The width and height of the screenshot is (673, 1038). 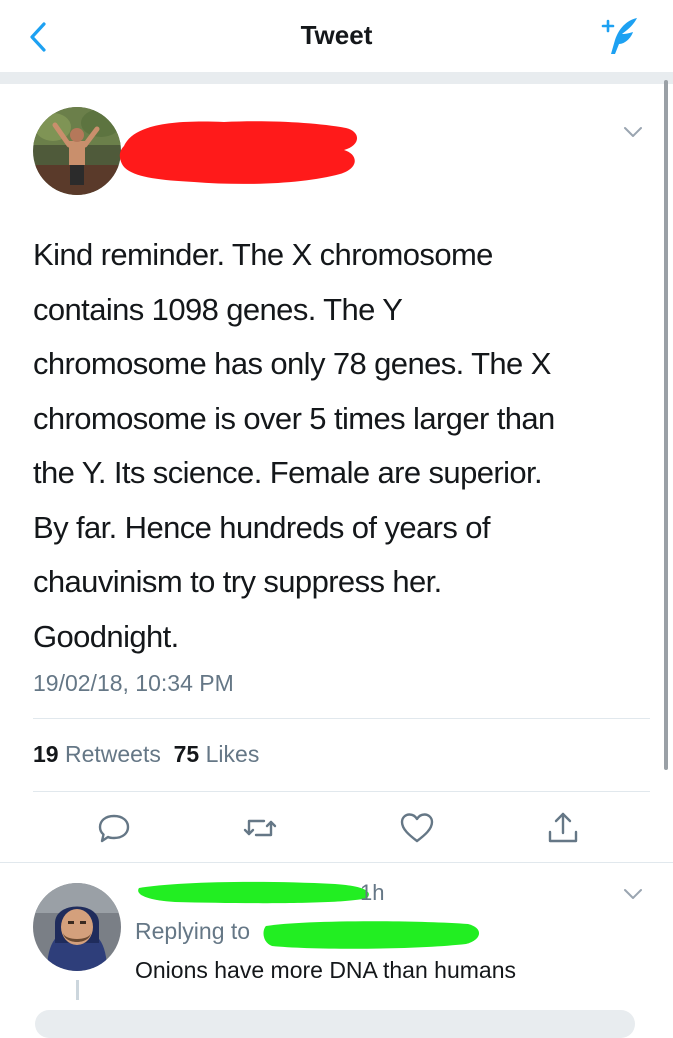 What do you see at coordinates (563, 828) in the screenshot?
I see `share-icon` at bounding box center [563, 828].